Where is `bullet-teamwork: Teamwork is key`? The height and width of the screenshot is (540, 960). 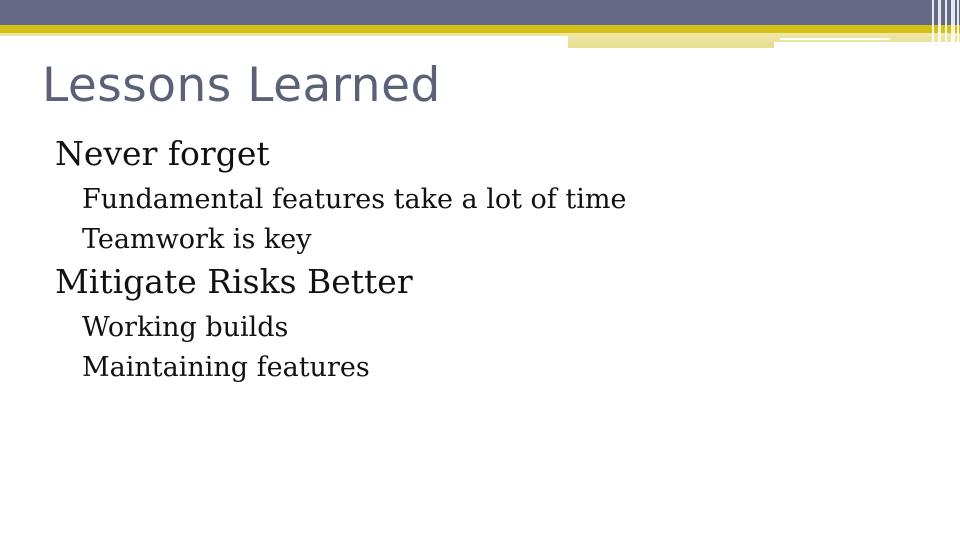 bullet-teamwork: Teamwork is key is located at coordinates (197, 239).